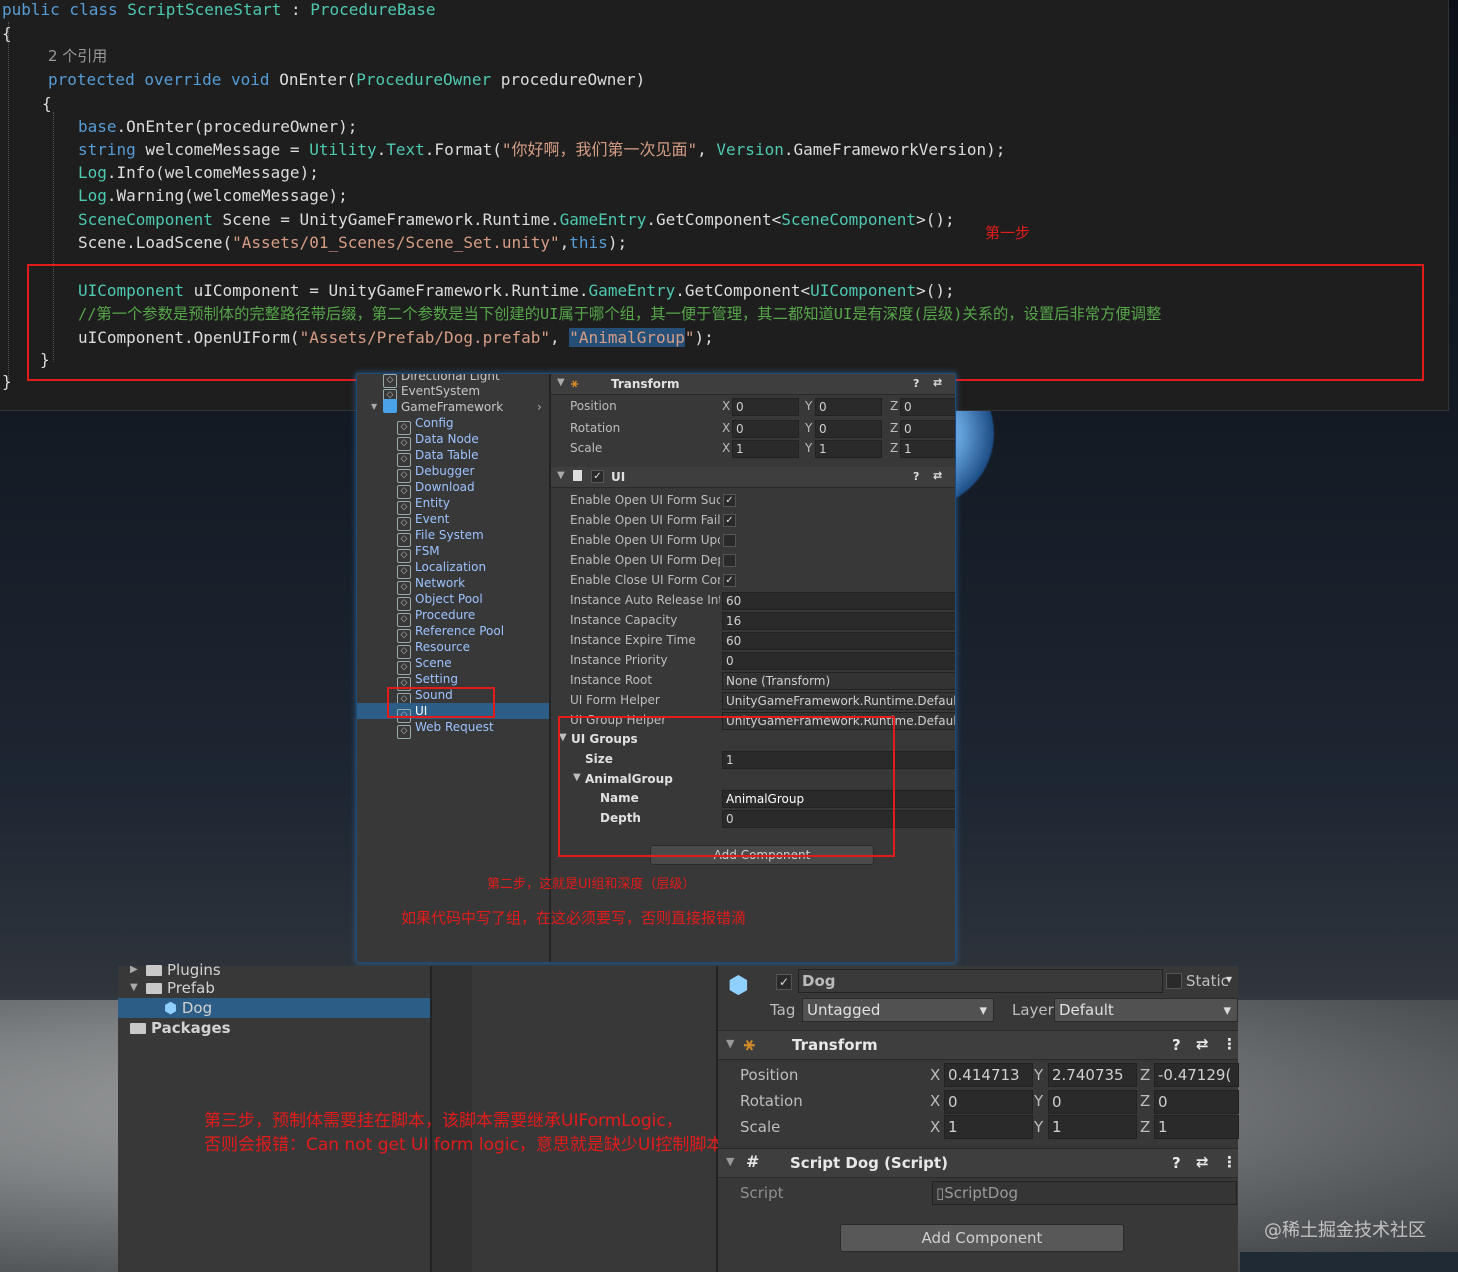  Describe the element at coordinates (707, 149) in the screenshot. I see `code-token: ,` at that location.